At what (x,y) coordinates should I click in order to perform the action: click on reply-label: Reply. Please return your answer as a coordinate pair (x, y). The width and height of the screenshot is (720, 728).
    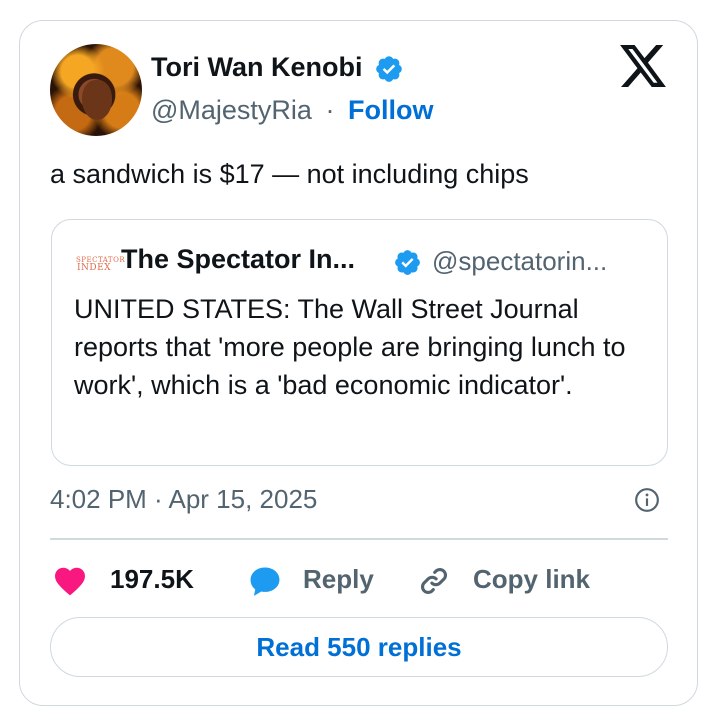
    Looking at the image, I should click on (338, 579).